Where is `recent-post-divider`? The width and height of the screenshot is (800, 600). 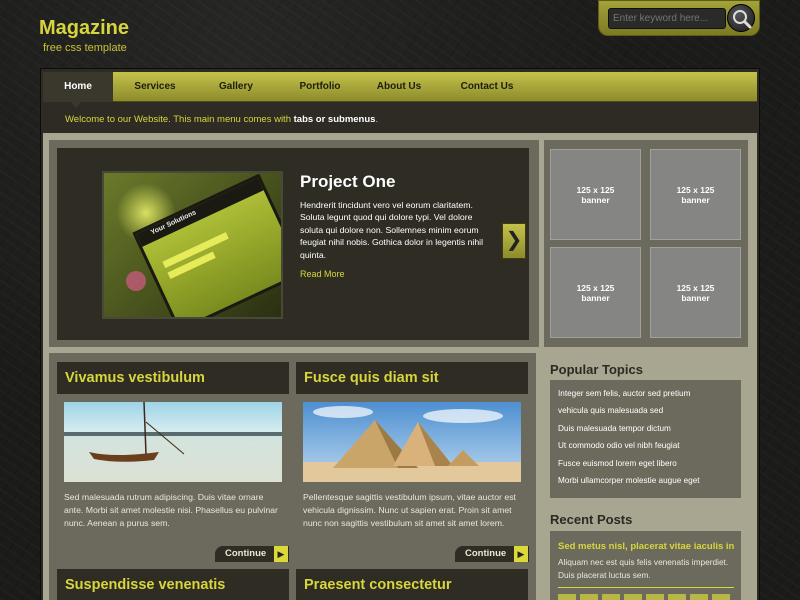 recent-post-divider is located at coordinates (646, 587).